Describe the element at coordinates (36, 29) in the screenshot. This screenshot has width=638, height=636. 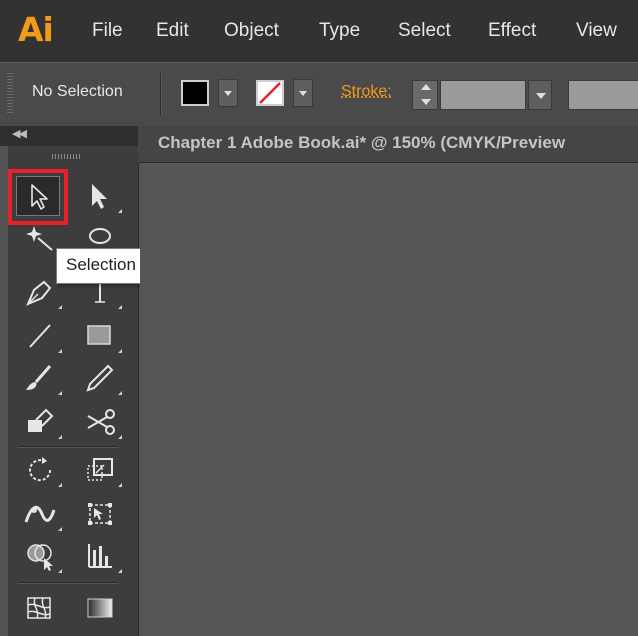
I see `app-logo: Ai` at that location.